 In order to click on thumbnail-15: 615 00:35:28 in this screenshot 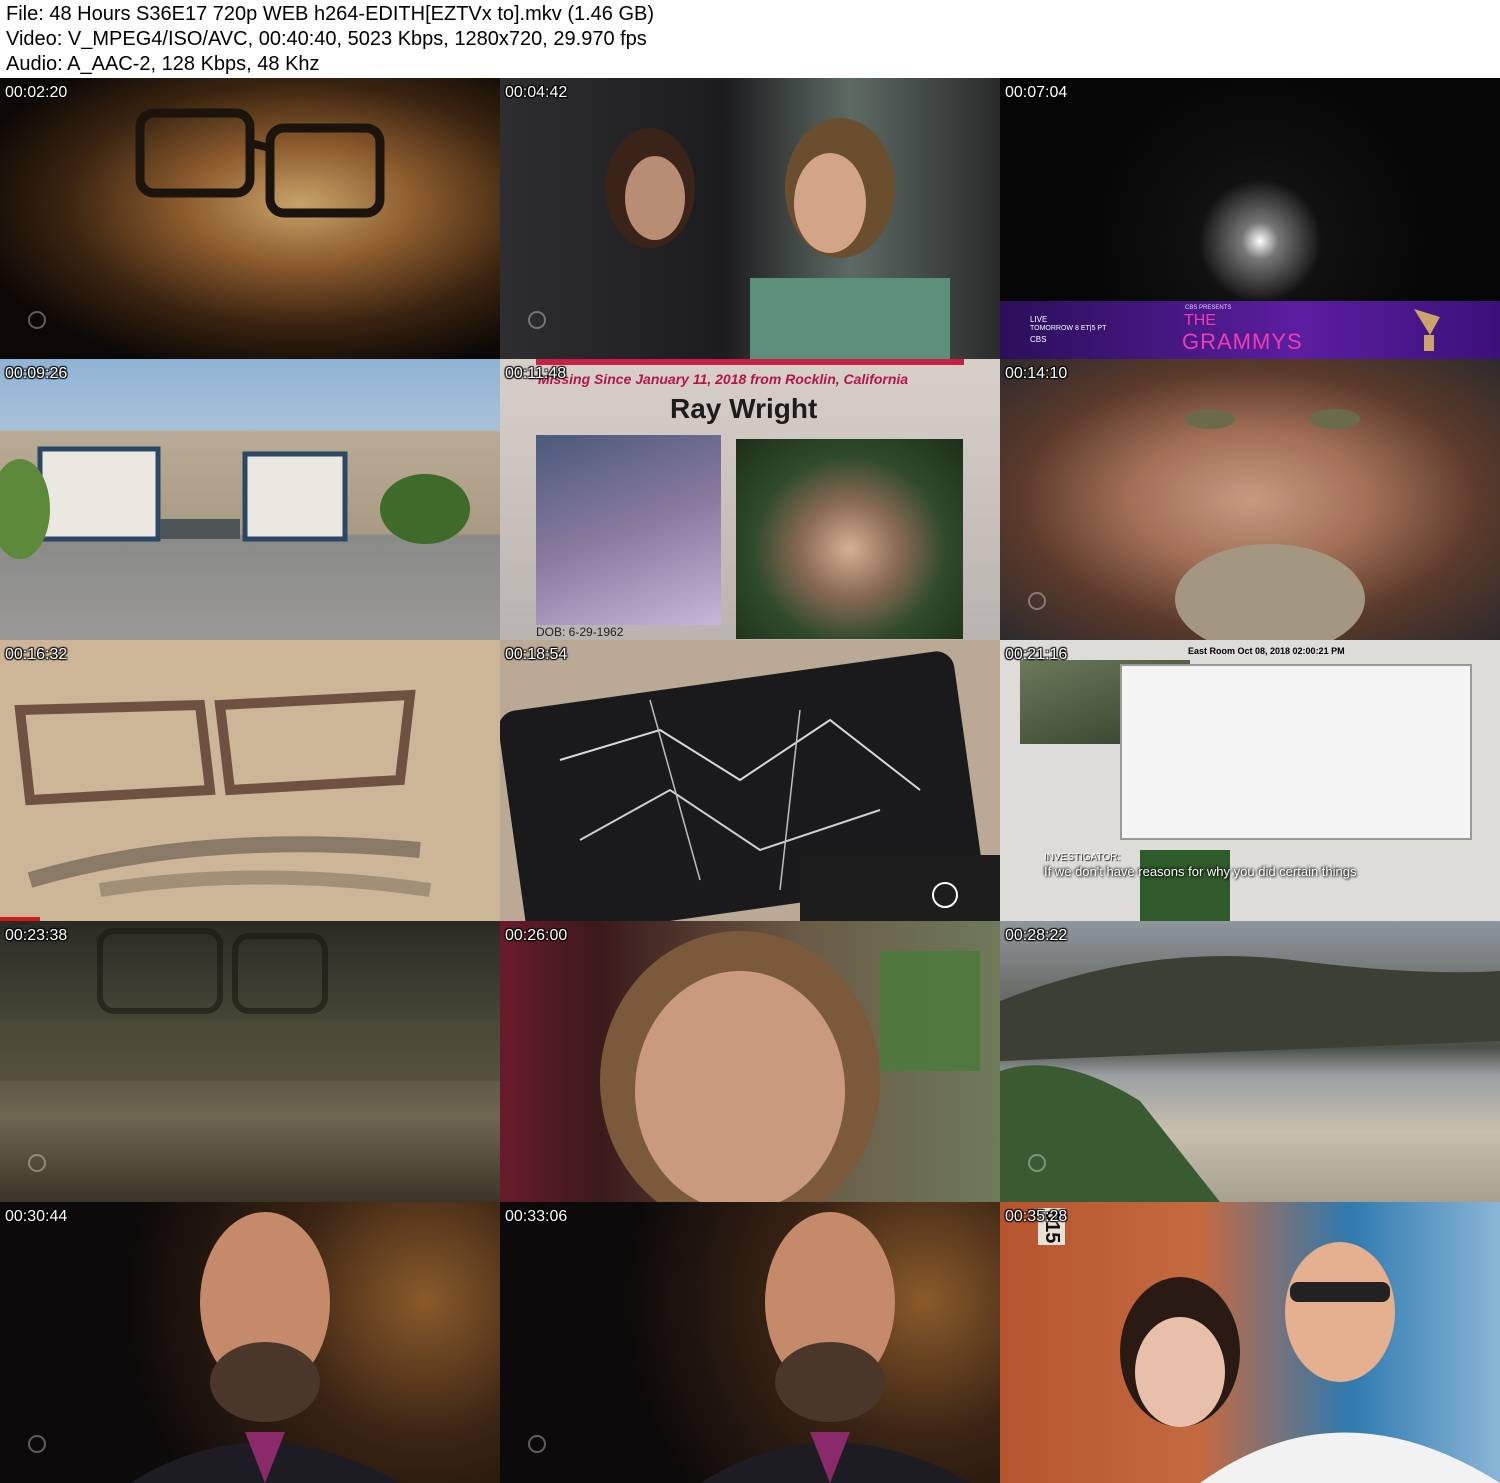, I will do `click(1250, 1342)`.